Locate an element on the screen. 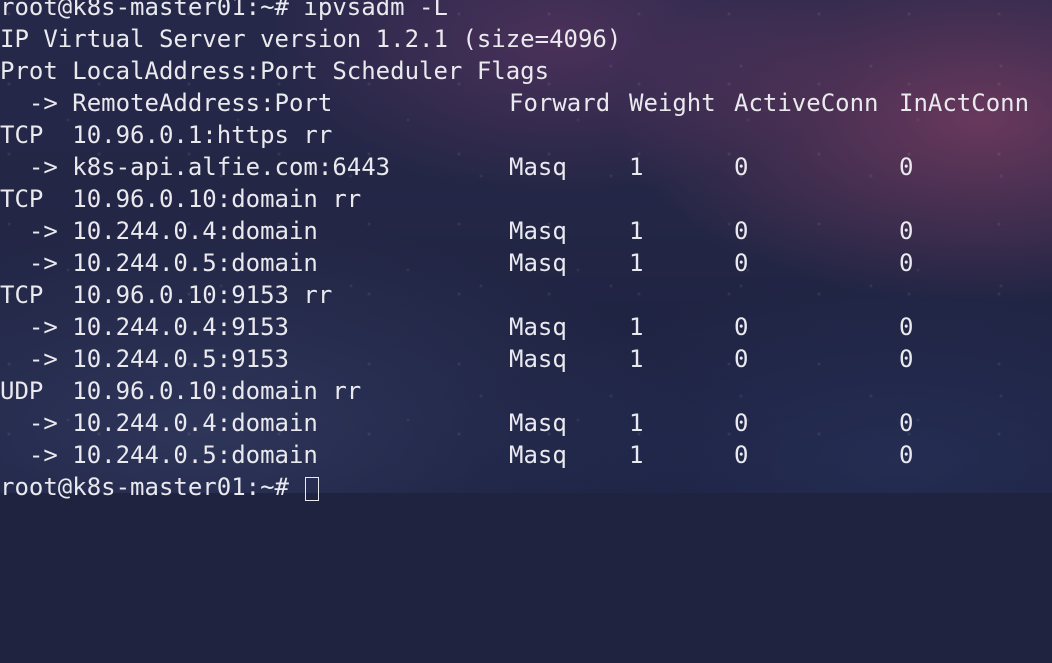 This screenshot has width=1052, height=663. header-line-1: Prot LocalAddress:Port Scheduler Flags is located at coordinates (526, 71).